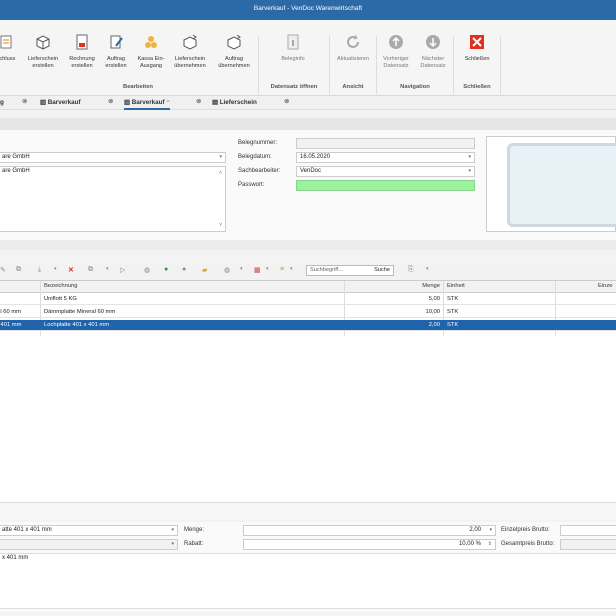 The height and width of the screenshot is (616, 616). What do you see at coordinates (258, 143) in the screenshot?
I see `belegnummer-label: Belegnummer:` at bounding box center [258, 143].